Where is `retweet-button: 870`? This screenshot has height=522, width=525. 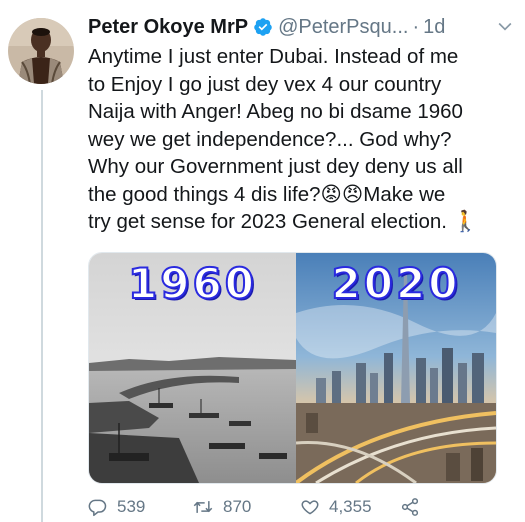 retweet-button: 870 is located at coordinates (246, 507).